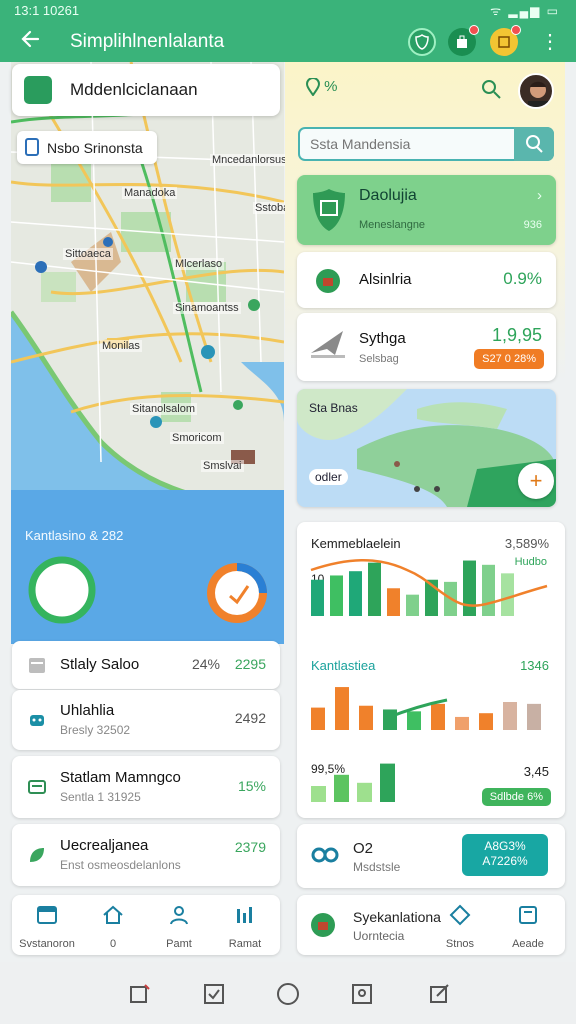  What do you see at coordinates (528, 944) in the screenshot?
I see `nav-label: Aeade` at bounding box center [528, 944].